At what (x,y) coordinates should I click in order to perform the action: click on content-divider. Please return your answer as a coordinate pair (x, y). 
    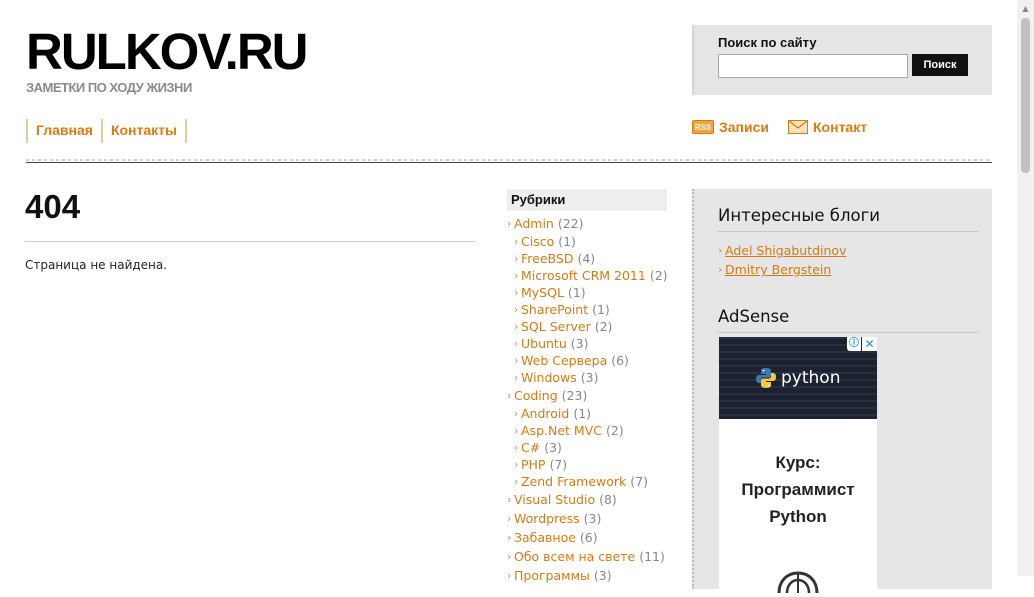
    Looking at the image, I should click on (250, 241).